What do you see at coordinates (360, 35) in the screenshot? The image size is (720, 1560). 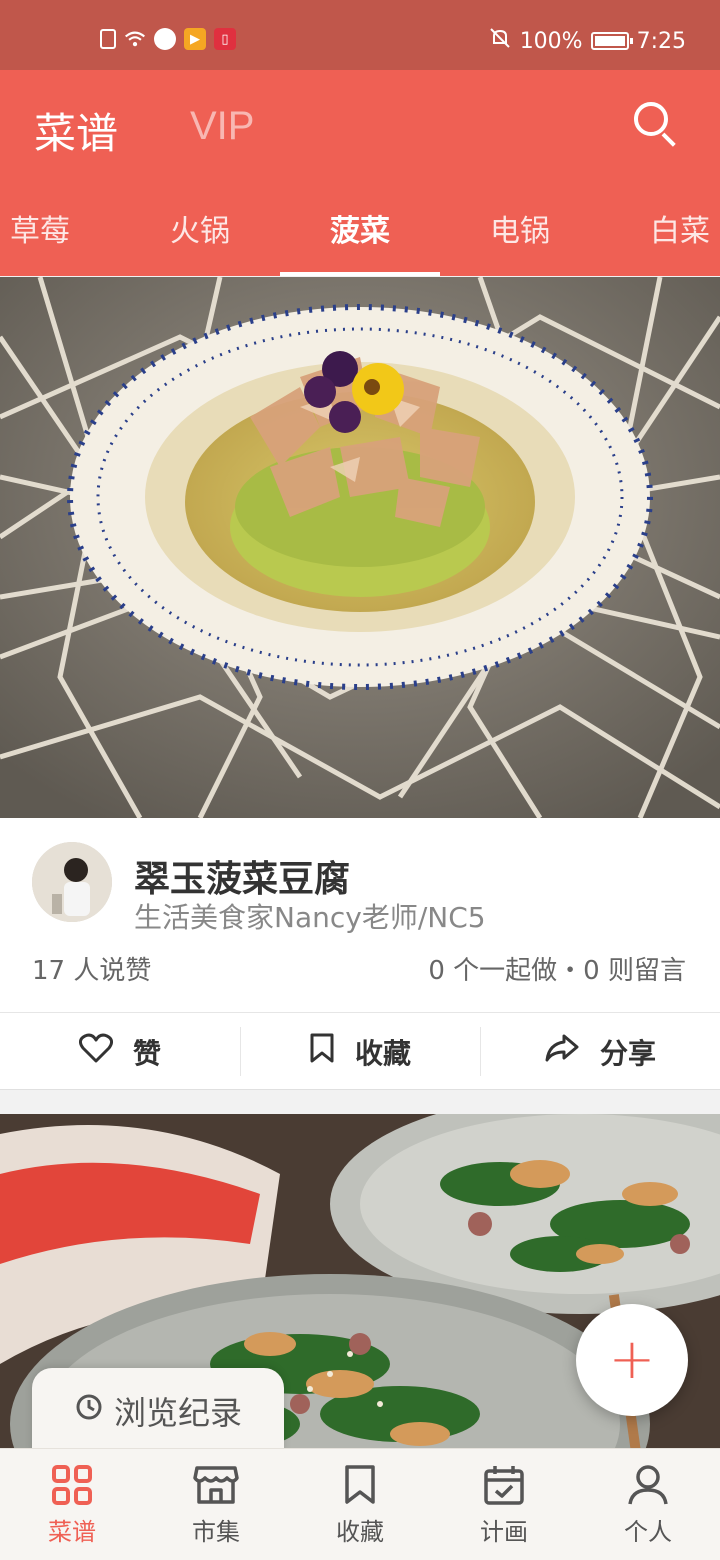 I see `status-bar: ▶ ▯ 100% 7:25` at bounding box center [360, 35].